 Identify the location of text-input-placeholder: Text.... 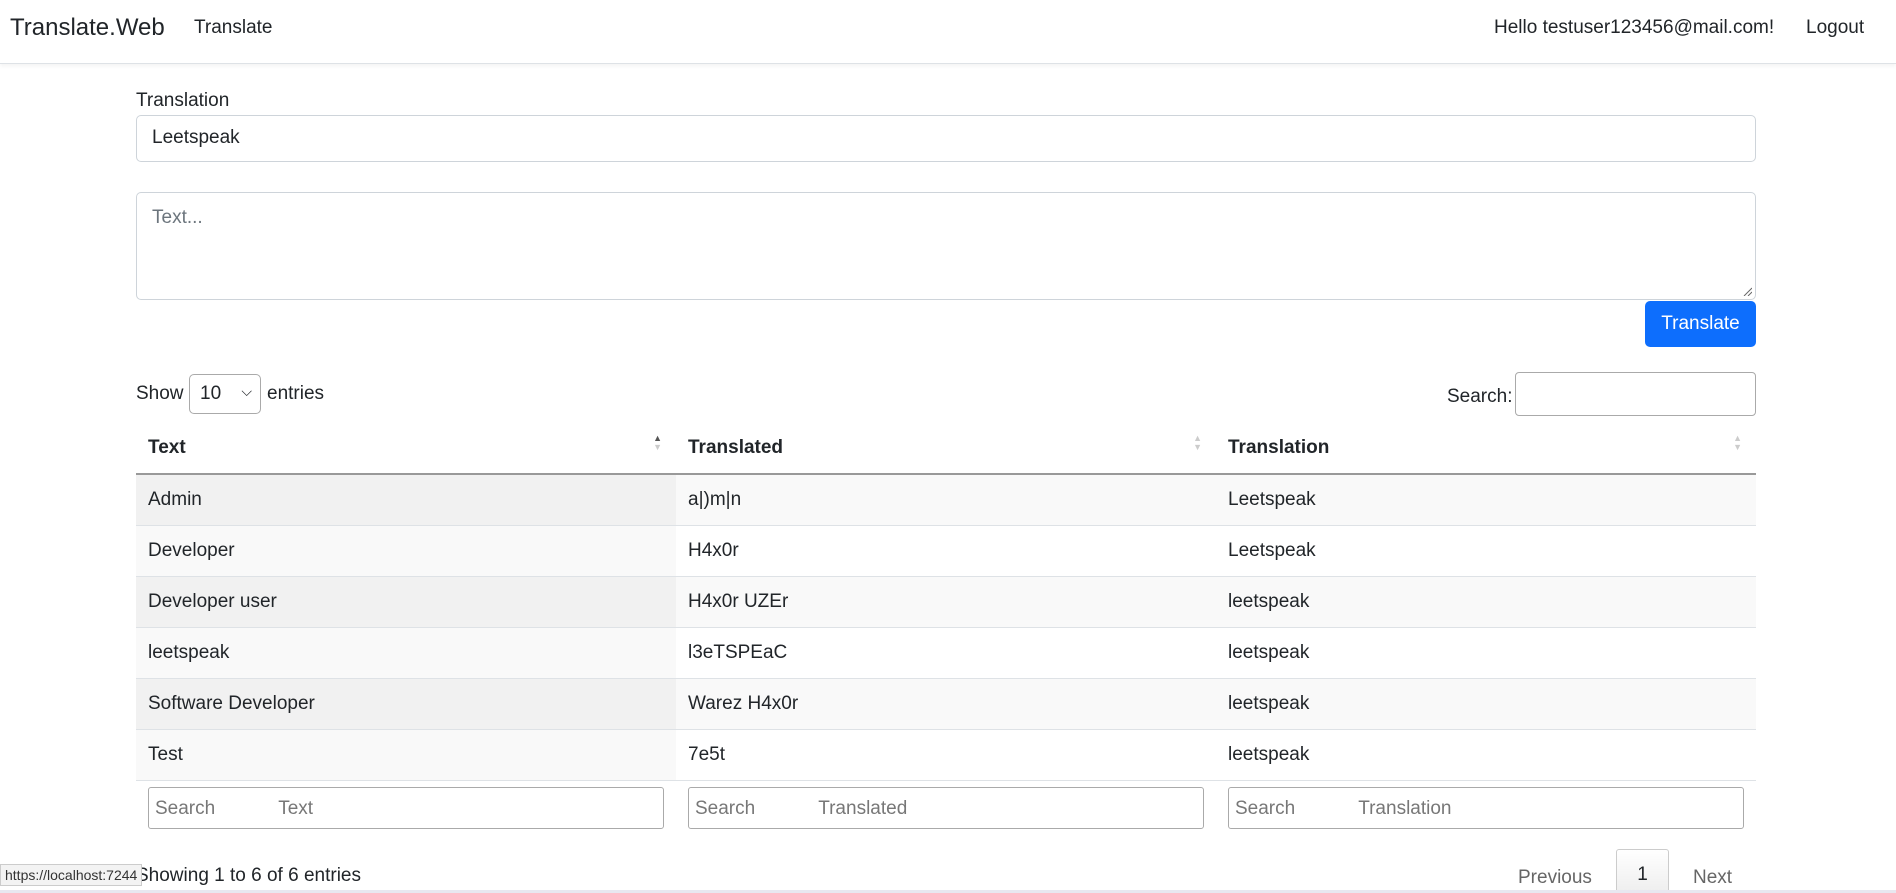
(177, 217).